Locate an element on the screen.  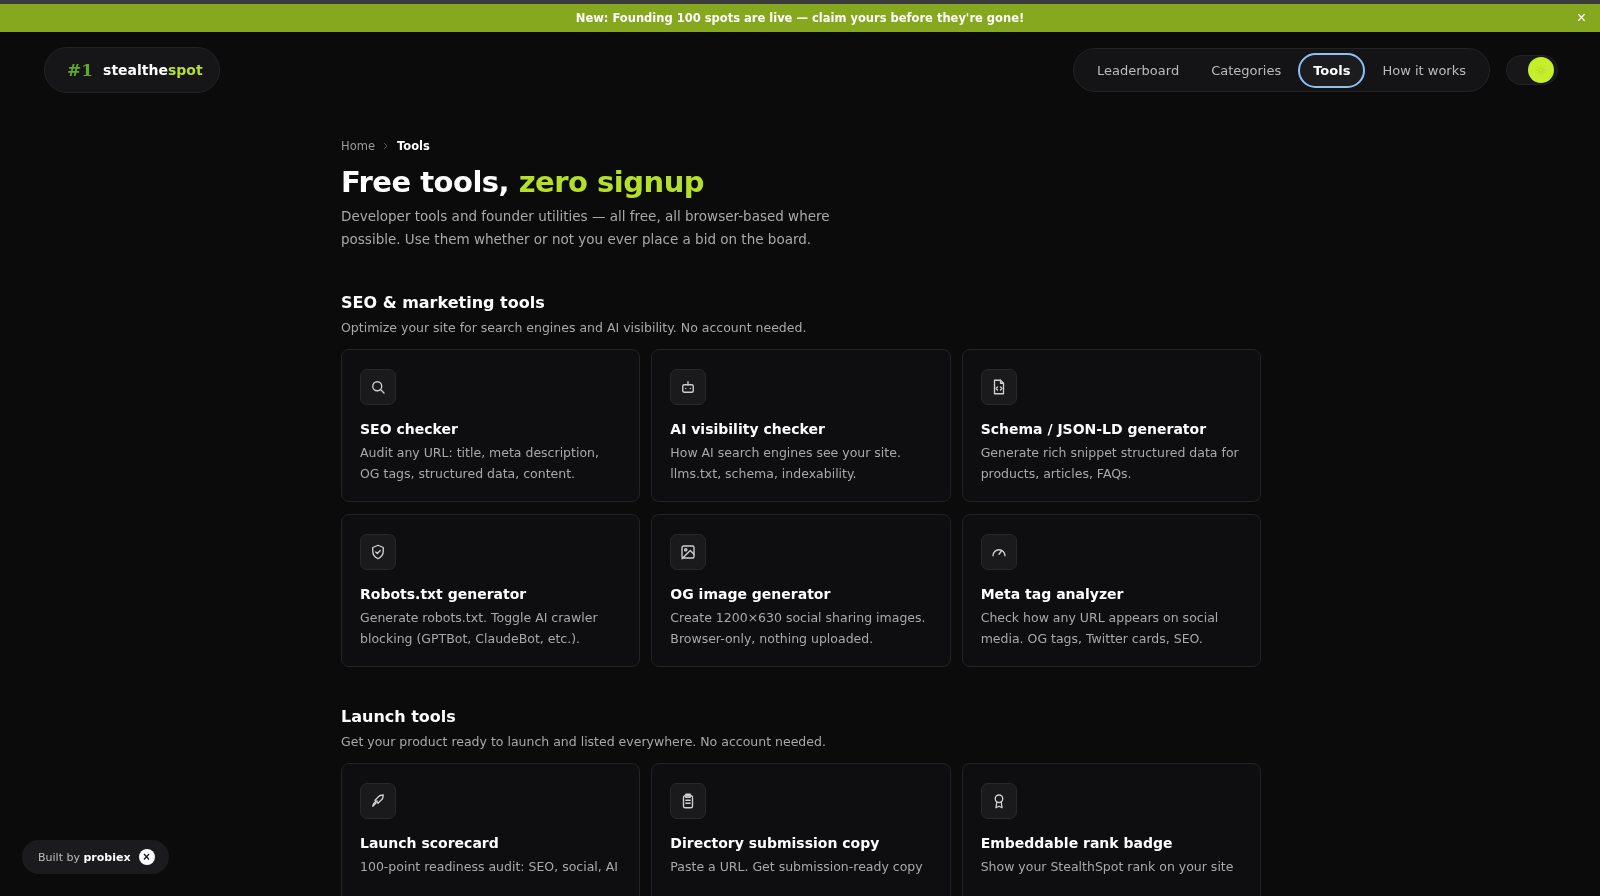
rocket-icon is located at coordinates (378, 801).